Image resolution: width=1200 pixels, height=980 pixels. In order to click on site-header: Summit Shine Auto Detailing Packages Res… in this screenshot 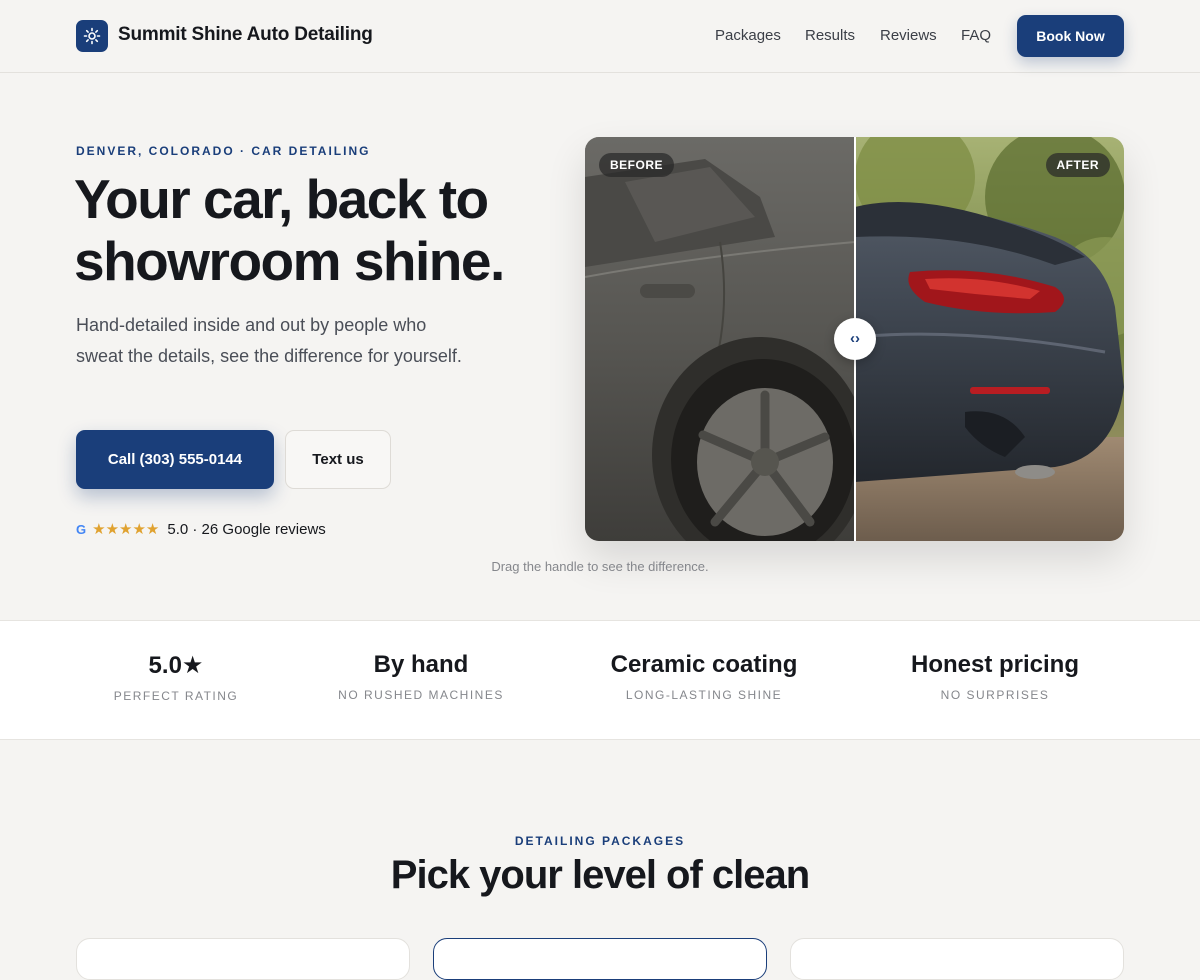, I will do `click(600, 36)`.